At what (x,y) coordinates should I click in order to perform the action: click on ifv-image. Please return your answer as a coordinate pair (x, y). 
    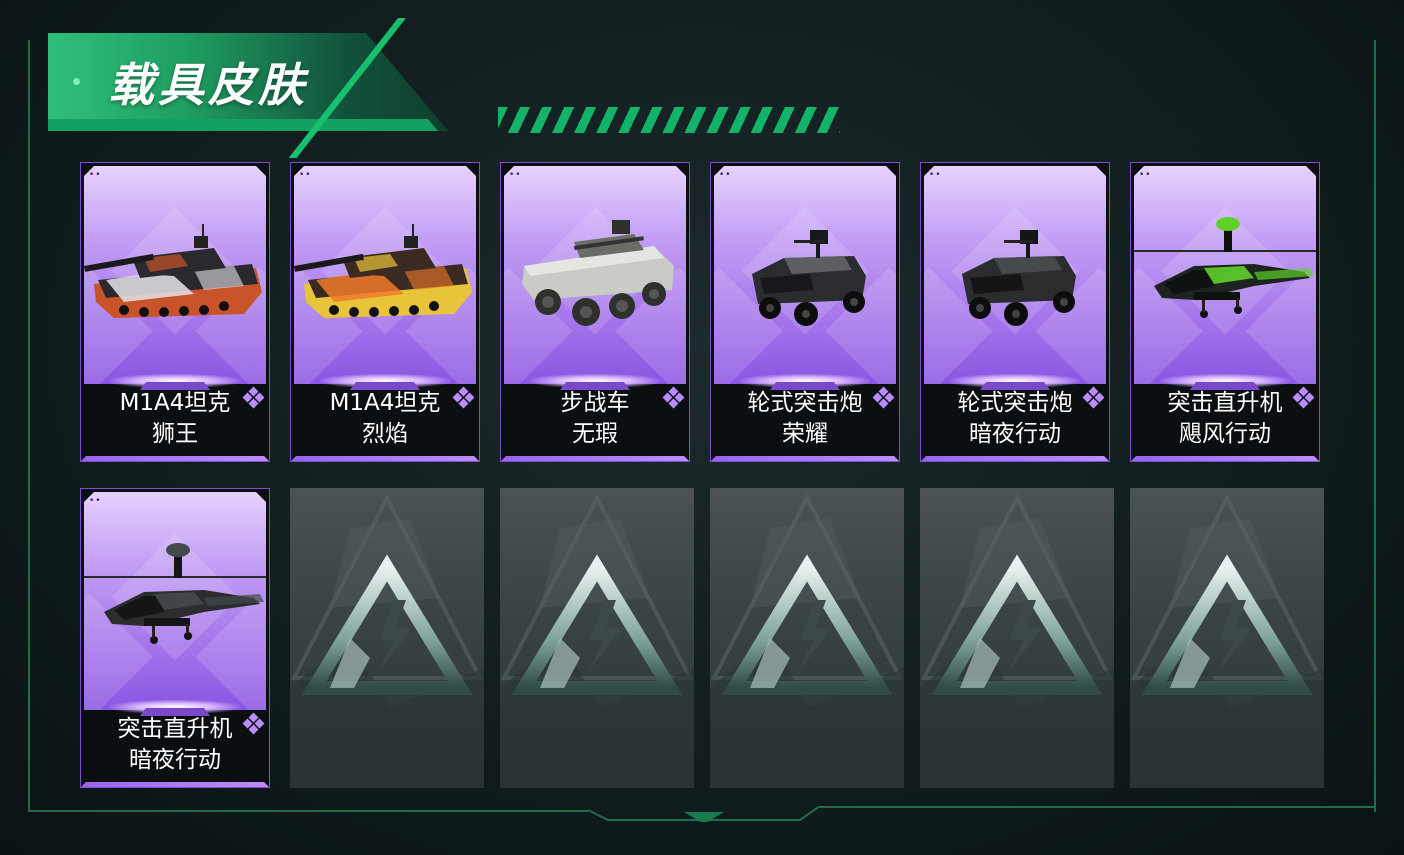
    Looking at the image, I should click on (598, 273).